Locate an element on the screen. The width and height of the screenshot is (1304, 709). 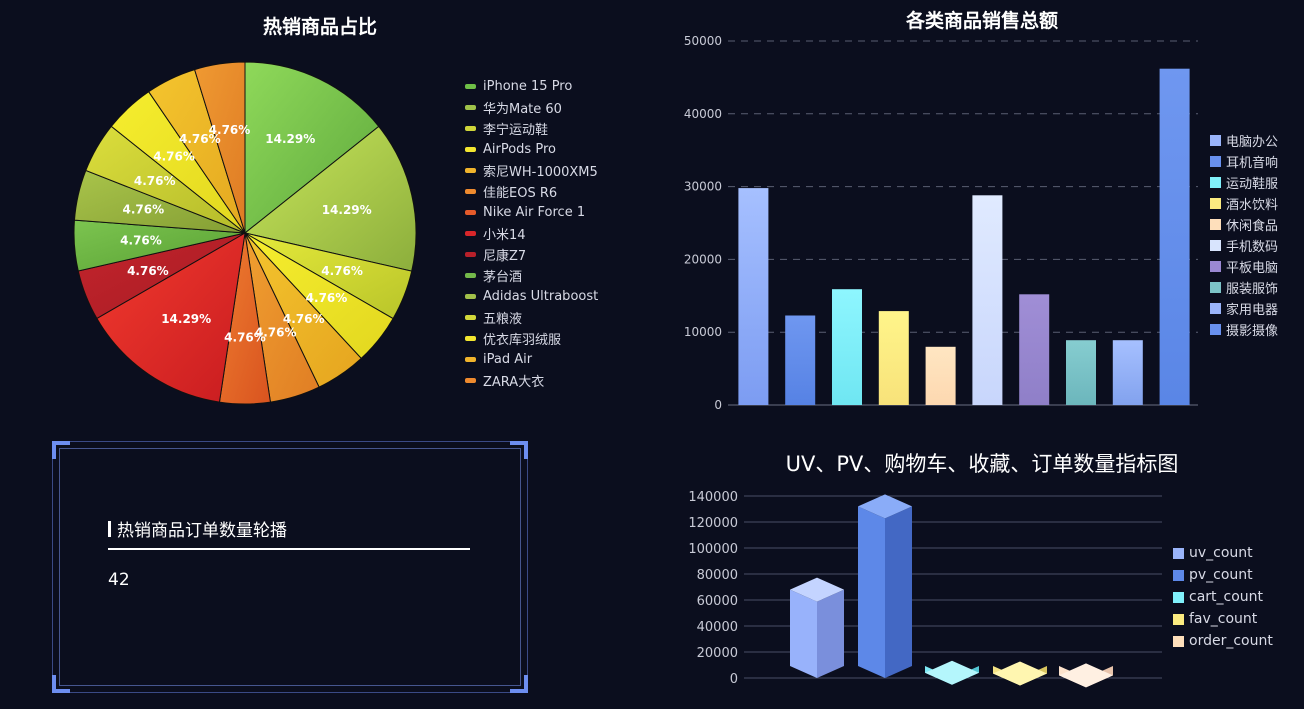
pie-legend-item: AirPods Pro is located at coordinates (531, 149).